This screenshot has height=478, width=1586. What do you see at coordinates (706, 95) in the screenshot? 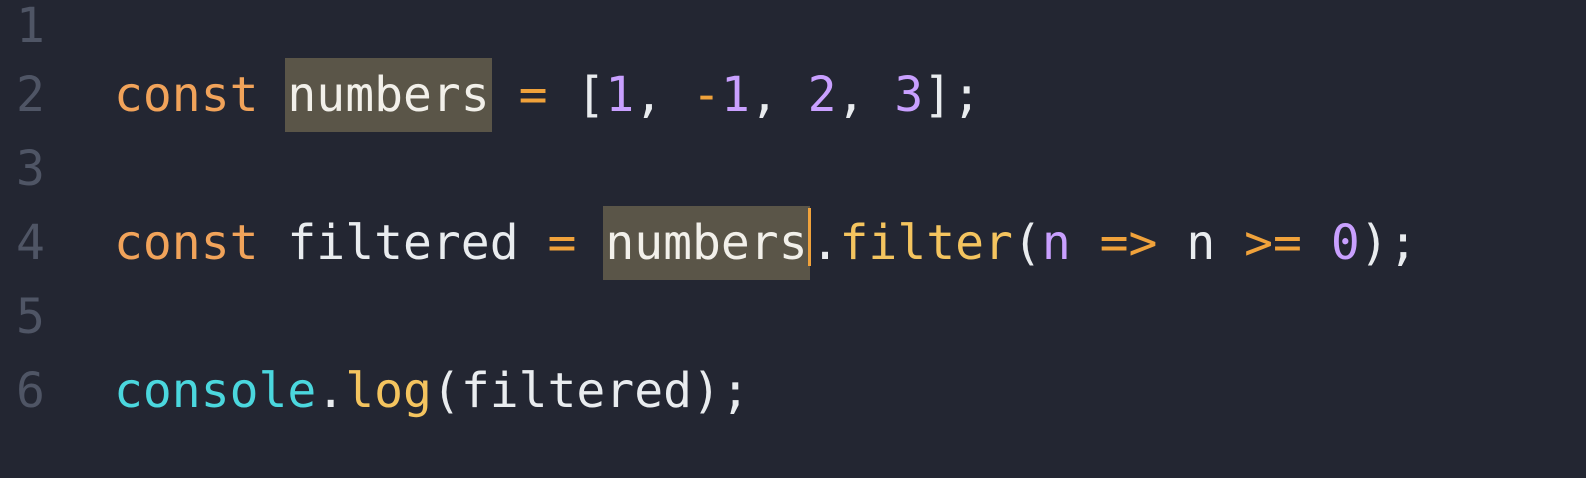
I see `code-token: -` at bounding box center [706, 95].